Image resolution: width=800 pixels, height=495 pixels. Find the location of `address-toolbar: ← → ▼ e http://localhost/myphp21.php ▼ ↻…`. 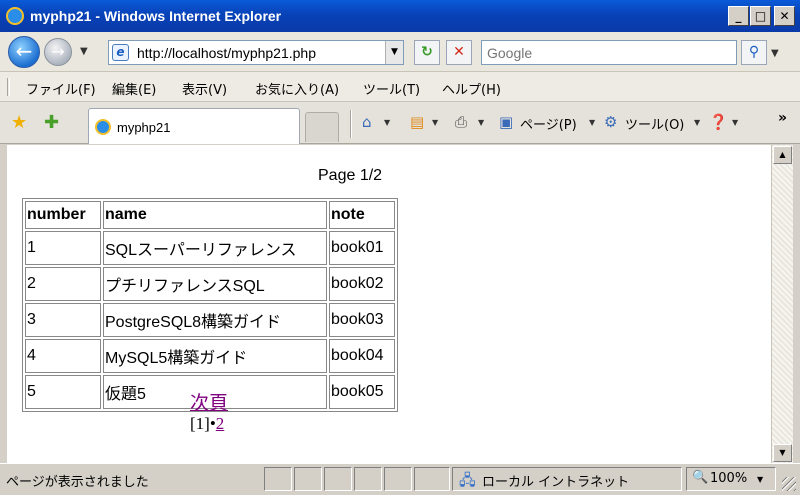

address-toolbar: ← → ▼ e http://localhost/myphp21.php ▼ ↻… is located at coordinates (400, 52).